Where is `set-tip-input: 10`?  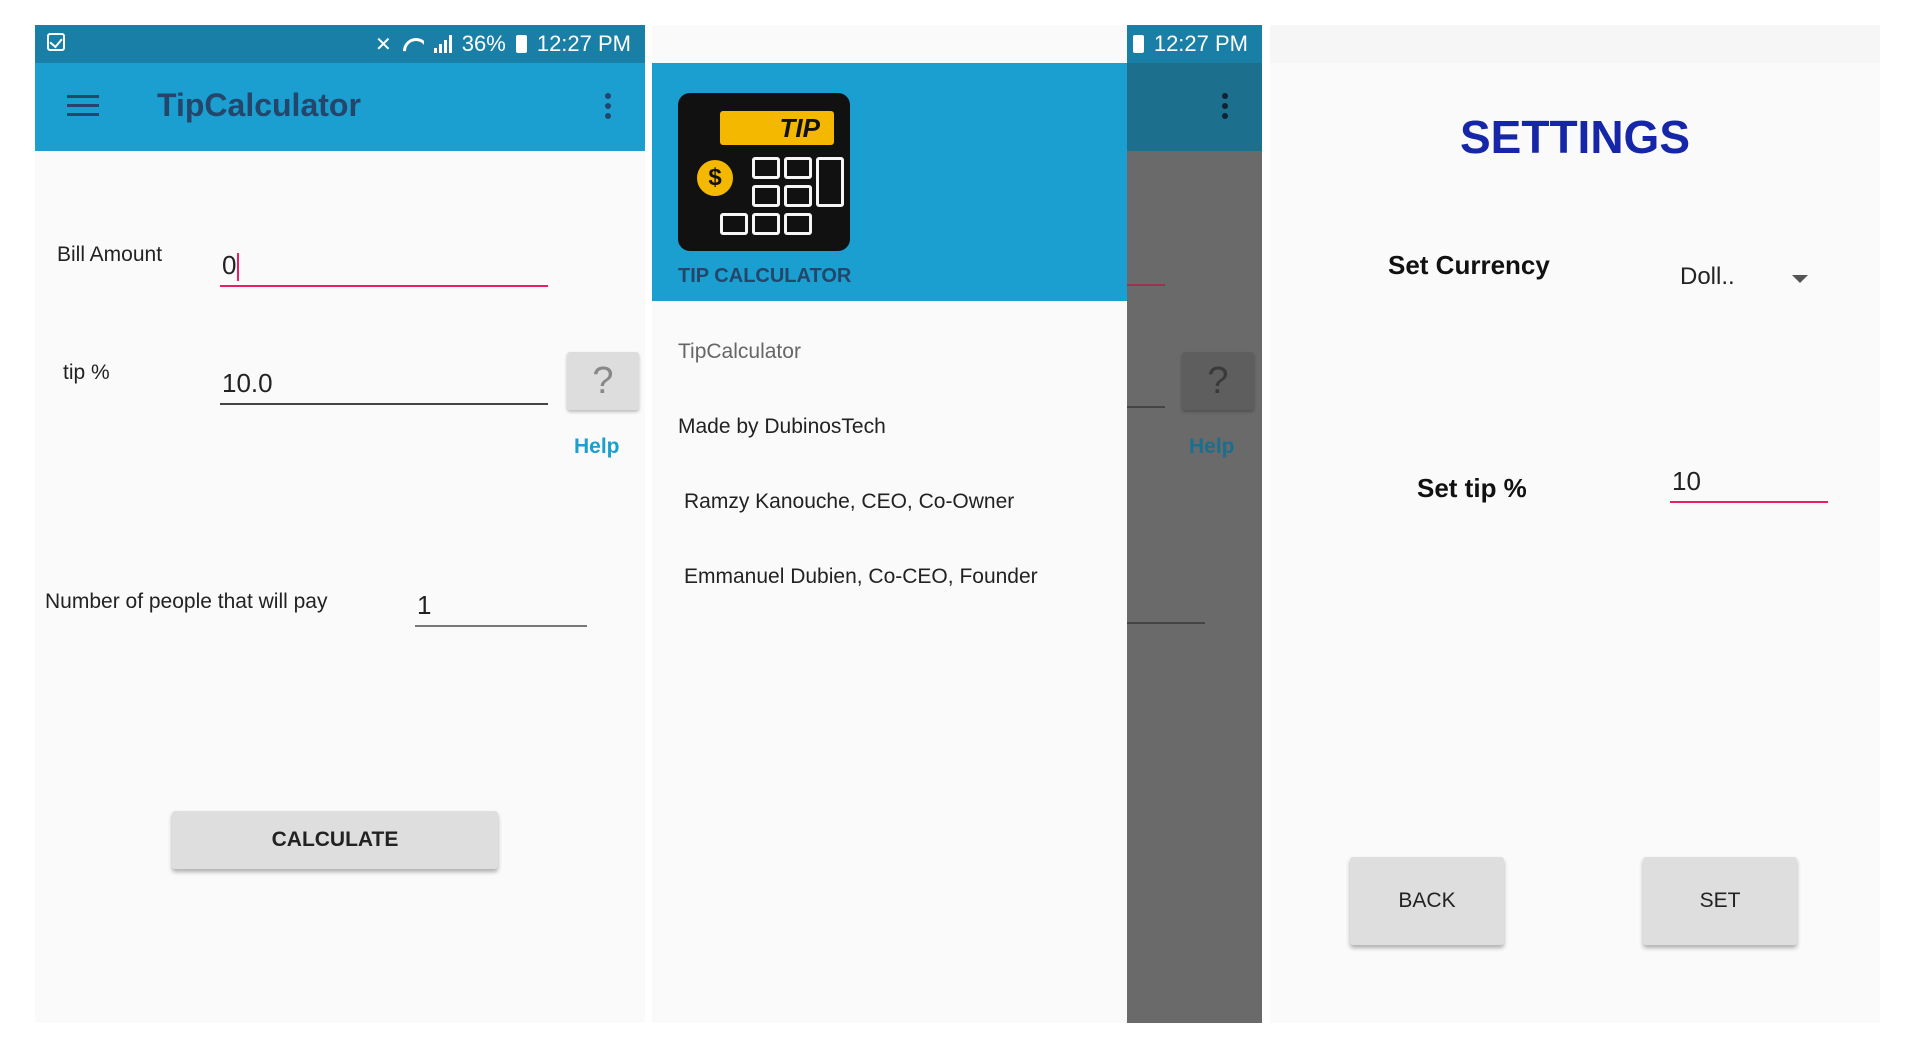
set-tip-input: 10 is located at coordinates (1749, 483).